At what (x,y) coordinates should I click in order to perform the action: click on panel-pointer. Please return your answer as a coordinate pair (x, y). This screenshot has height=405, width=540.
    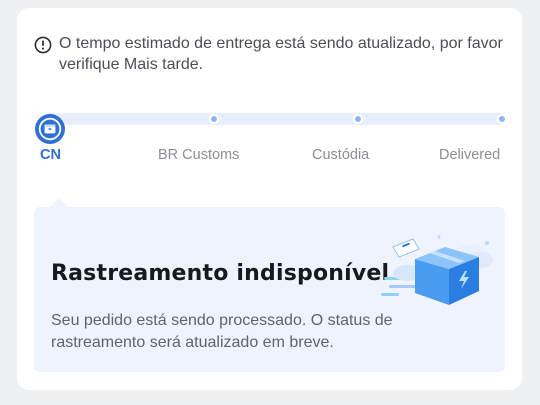
    Looking at the image, I should click on (59, 202).